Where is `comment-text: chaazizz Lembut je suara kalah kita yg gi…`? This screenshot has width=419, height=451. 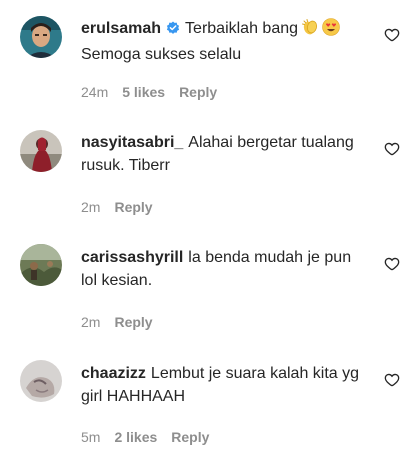
comment-text: chaazizz Lembut je suara kalah kita yg gi… is located at coordinates (226, 385).